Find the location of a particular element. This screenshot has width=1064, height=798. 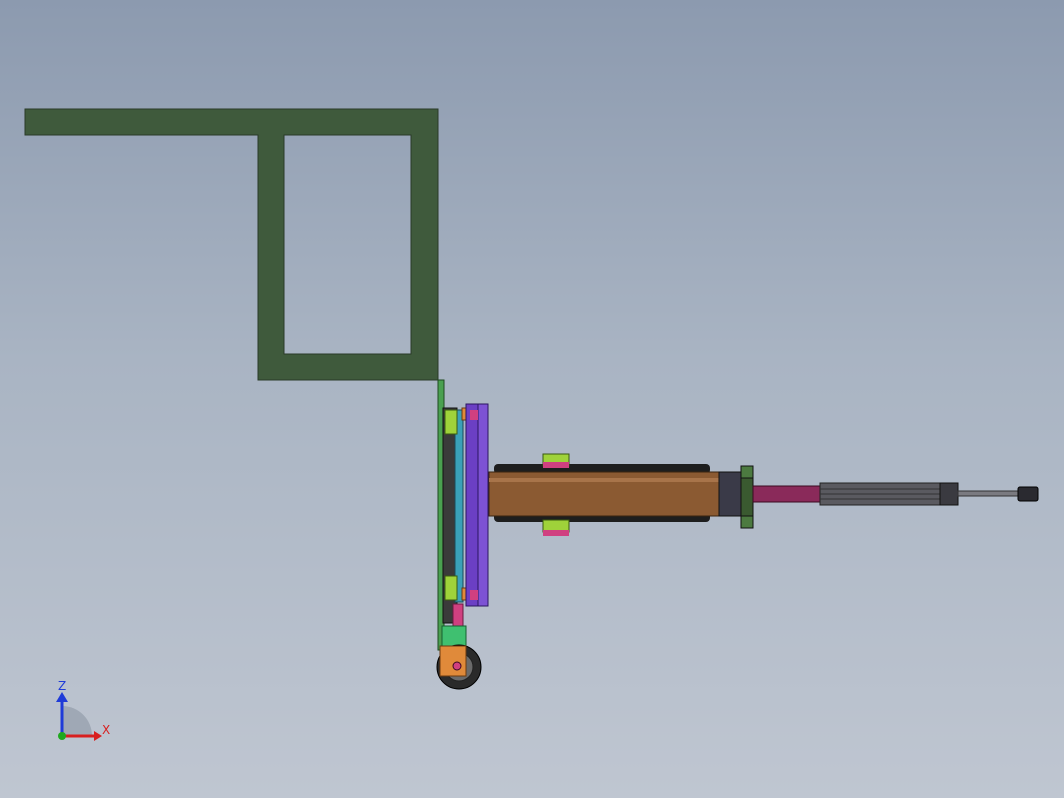

cylinder-highlight is located at coordinates (604, 480).